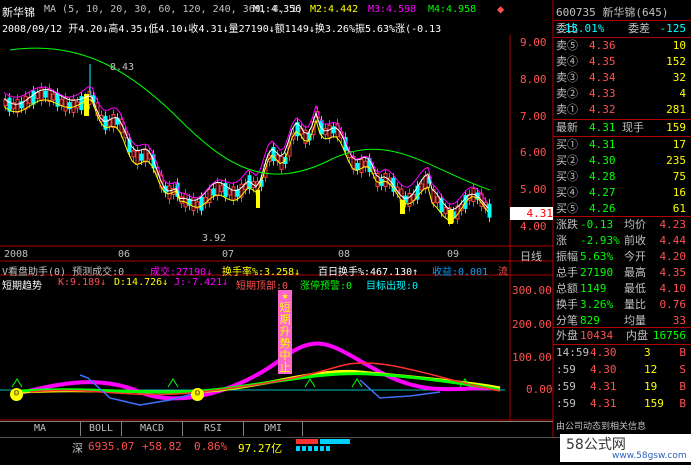  I want to click on period-label: 日线, so click(531, 256).